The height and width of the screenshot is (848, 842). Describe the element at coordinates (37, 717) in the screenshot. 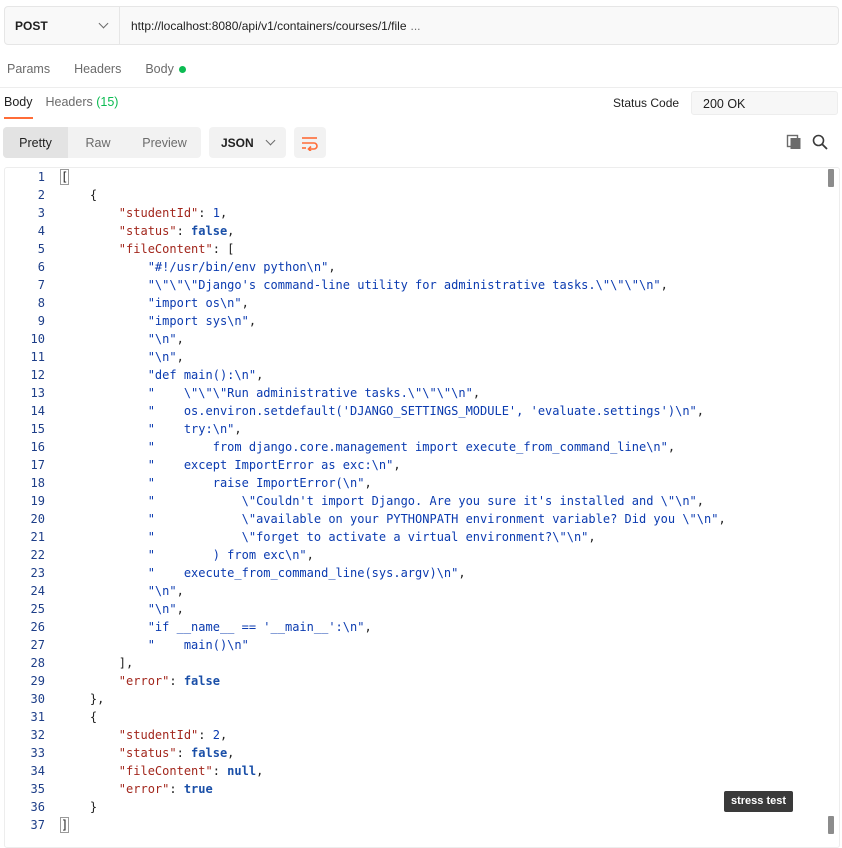

I see `line-number: 31` at that location.